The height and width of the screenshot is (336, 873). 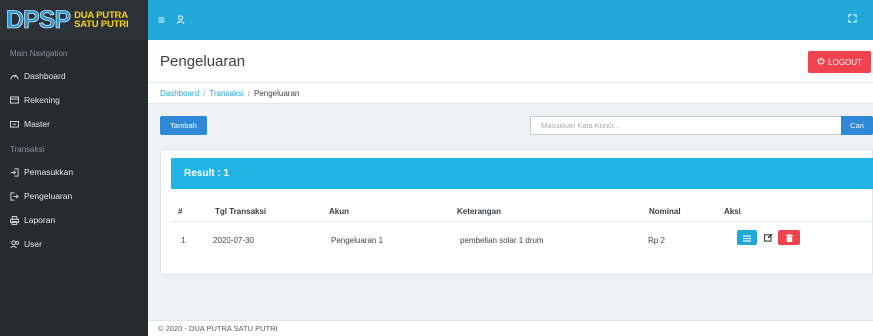 What do you see at coordinates (74, 100) in the screenshot?
I see `sidebar-item-rekening: Rekening` at bounding box center [74, 100].